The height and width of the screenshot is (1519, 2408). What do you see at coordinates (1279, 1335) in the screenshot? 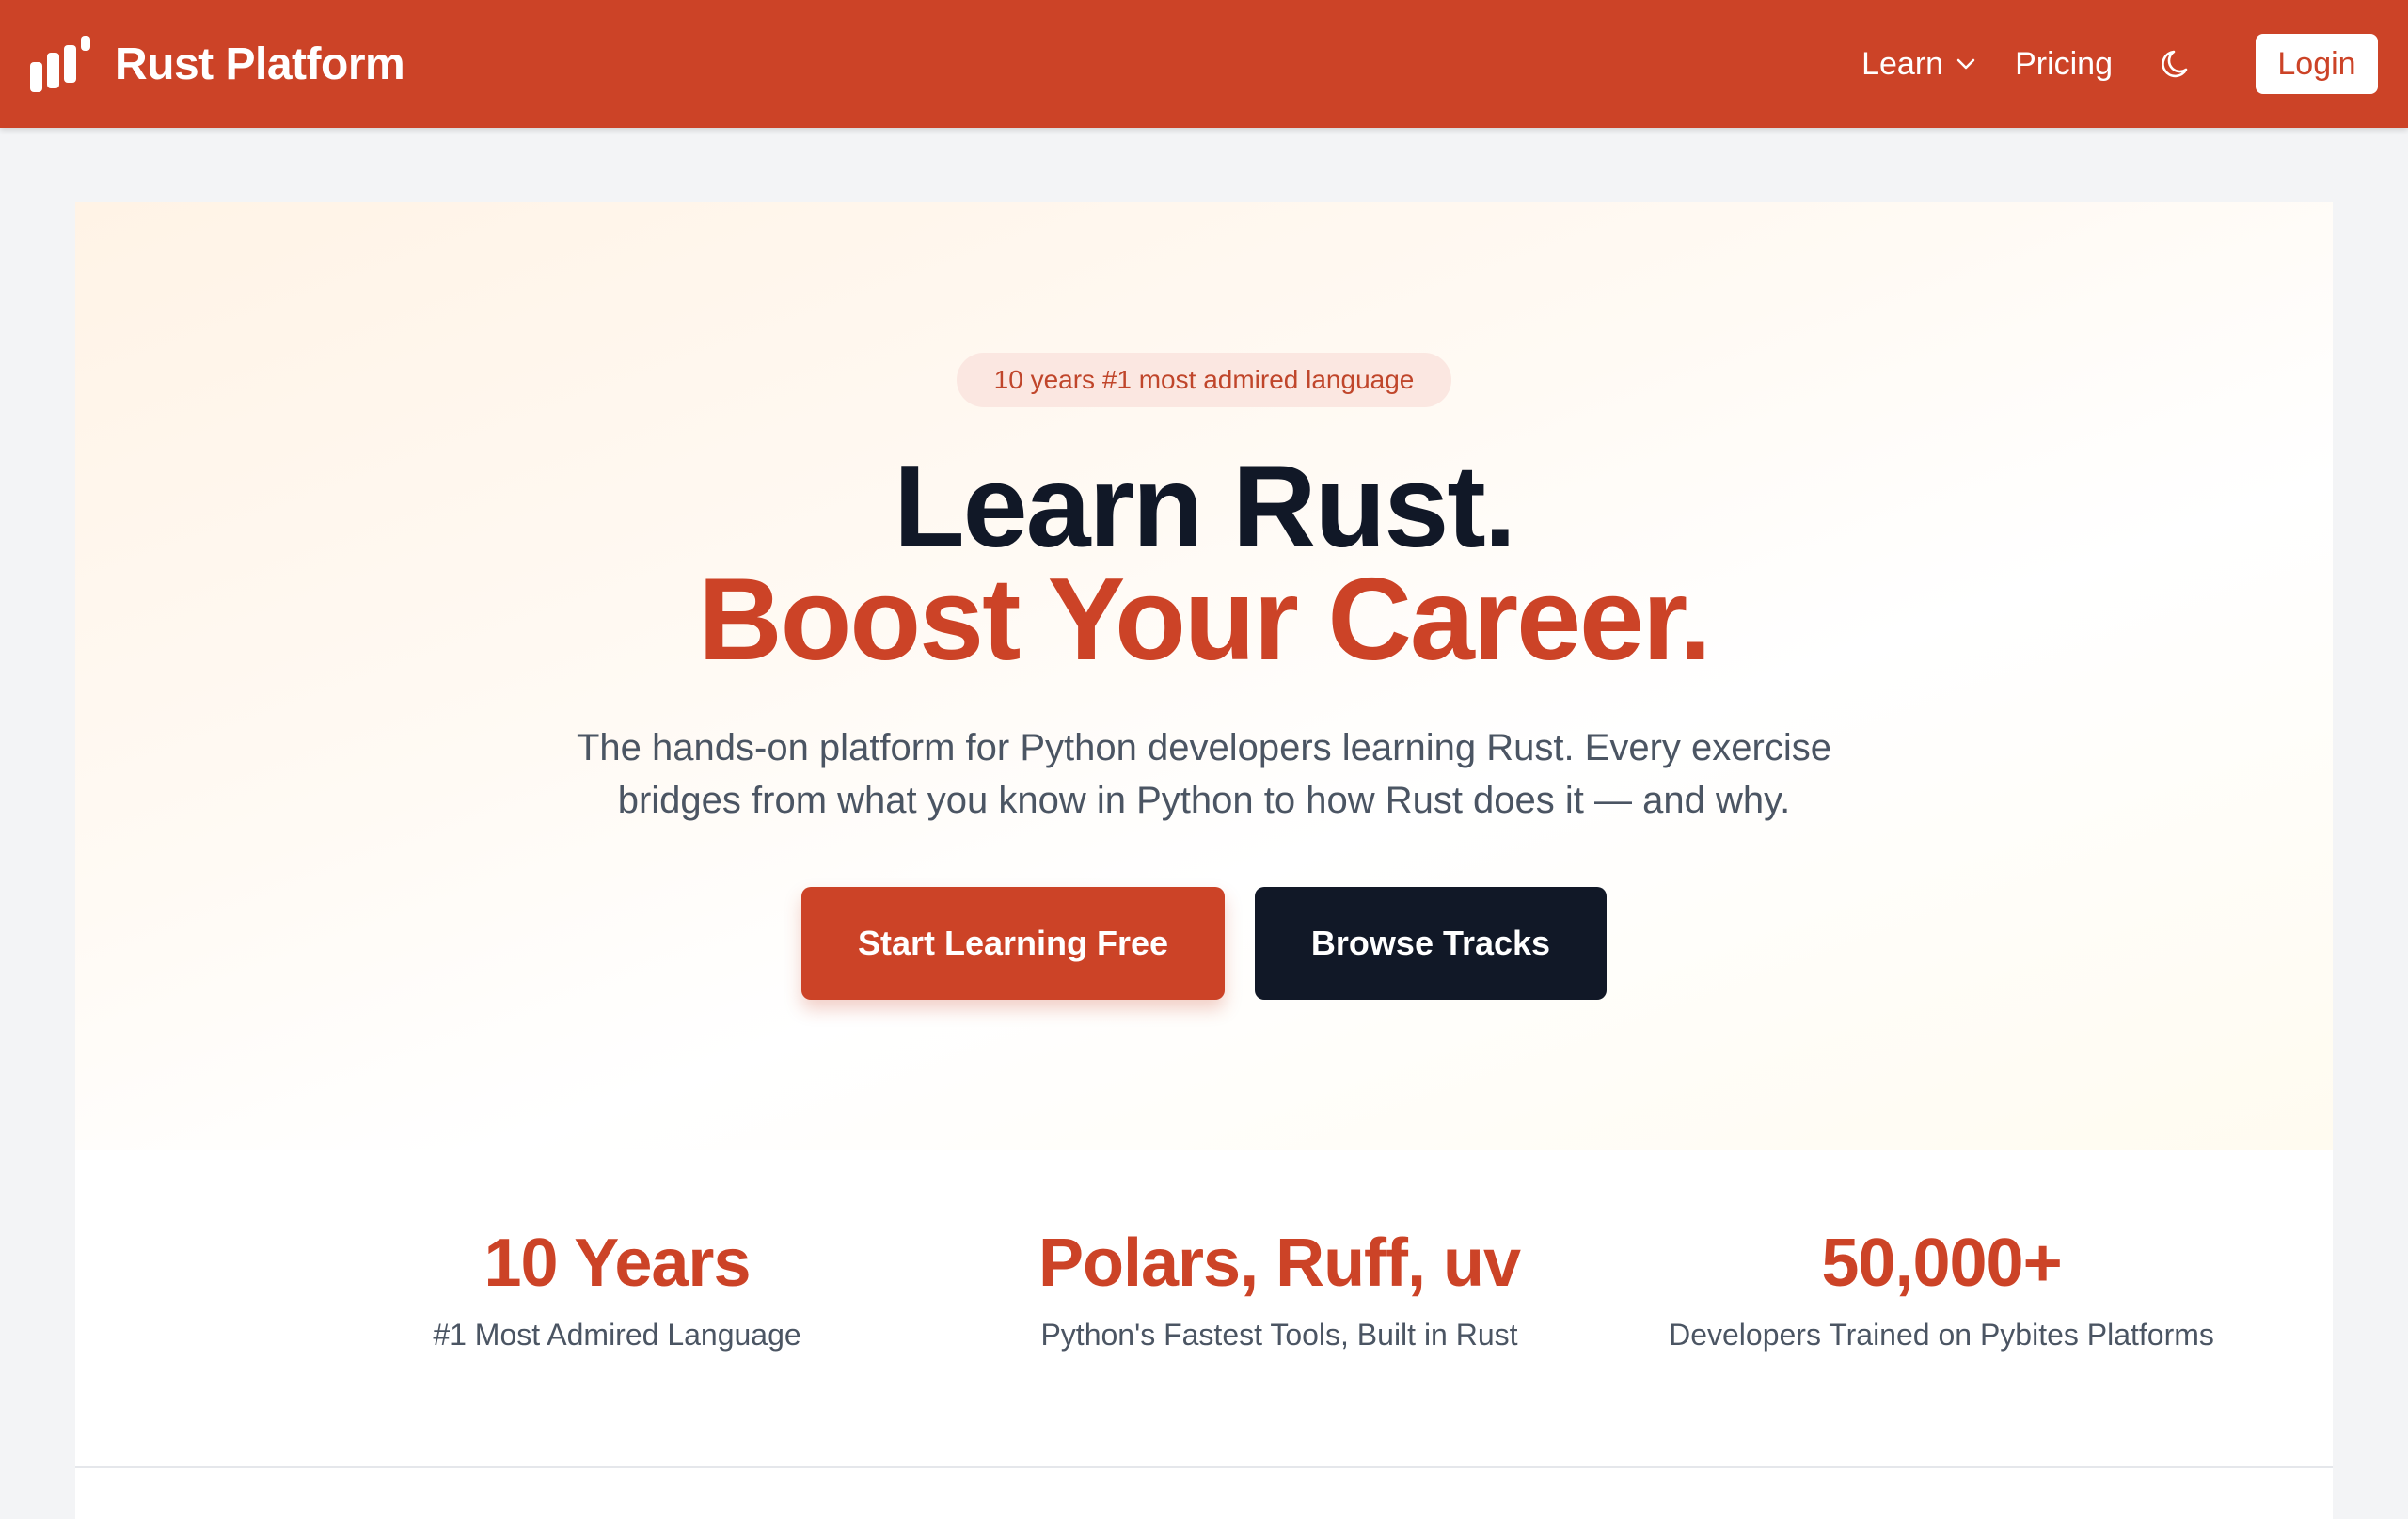
I see `stat-label: Python's Fastest Tools, Built in Rust` at bounding box center [1279, 1335].